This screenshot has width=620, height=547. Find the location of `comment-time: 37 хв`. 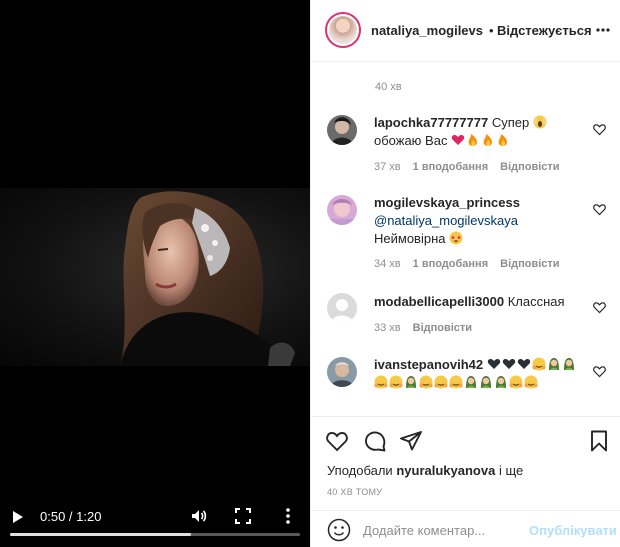

comment-time: 37 хв is located at coordinates (387, 167).